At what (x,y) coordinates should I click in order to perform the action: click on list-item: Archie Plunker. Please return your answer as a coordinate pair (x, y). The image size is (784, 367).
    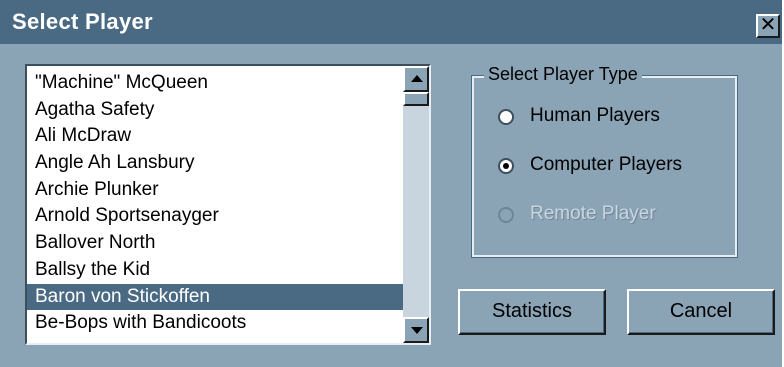
    Looking at the image, I should click on (215, 190).